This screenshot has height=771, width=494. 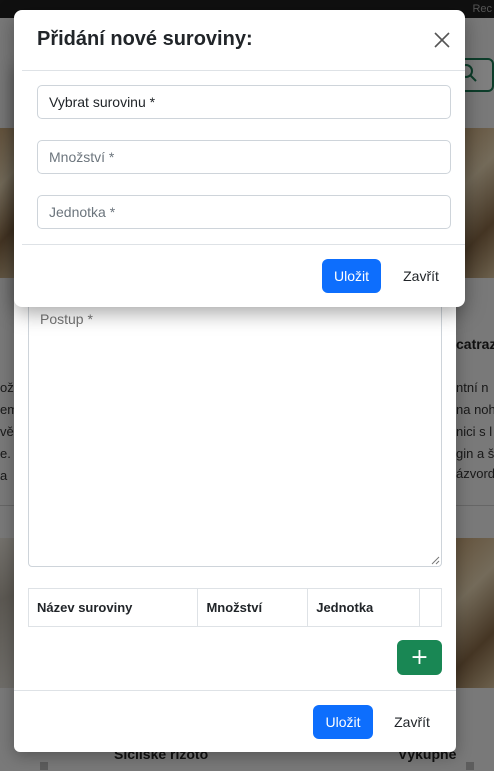 What do you see at coordinates (244, 157) in the screenshot?
I see `amount-input` at bounding box center [244, 157].